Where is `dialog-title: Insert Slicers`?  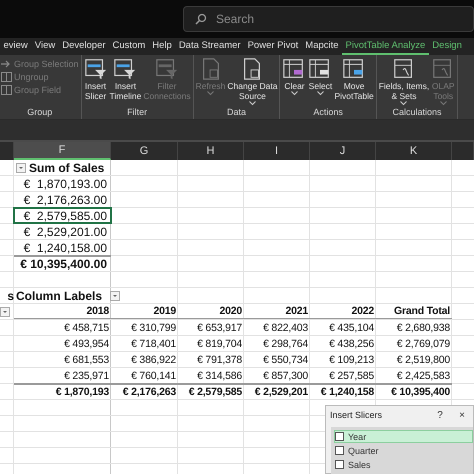
dialog-title: Insert Slicers is located at coordinates (357, 415).